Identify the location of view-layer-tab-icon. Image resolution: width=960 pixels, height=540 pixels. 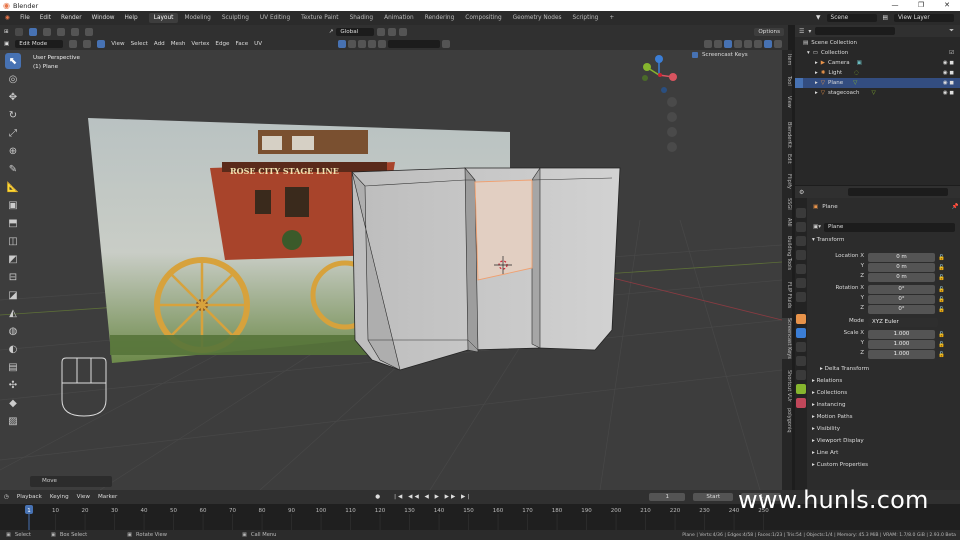
(801, 255).